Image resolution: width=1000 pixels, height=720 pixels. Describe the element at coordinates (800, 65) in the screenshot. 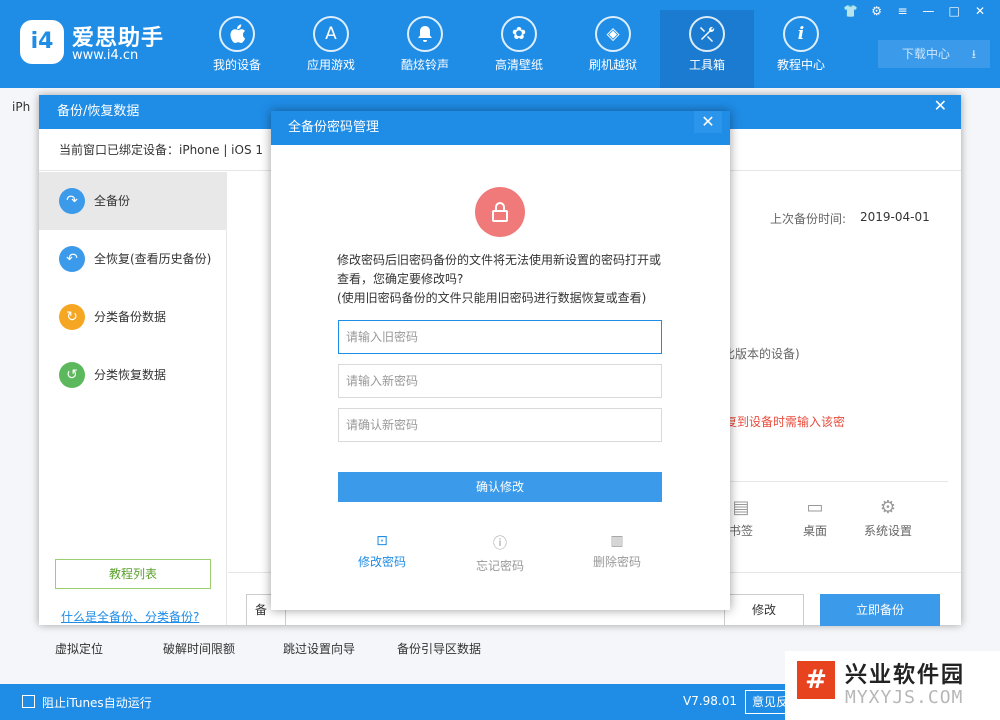

I see `nav-label: 教程中心` at that location.